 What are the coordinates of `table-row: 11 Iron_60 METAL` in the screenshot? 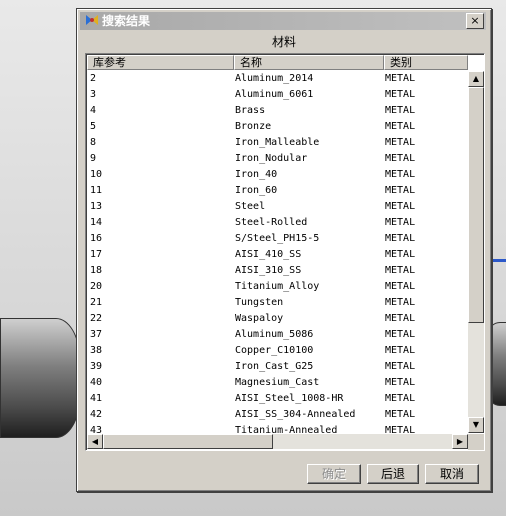 It's located at (277, 191).